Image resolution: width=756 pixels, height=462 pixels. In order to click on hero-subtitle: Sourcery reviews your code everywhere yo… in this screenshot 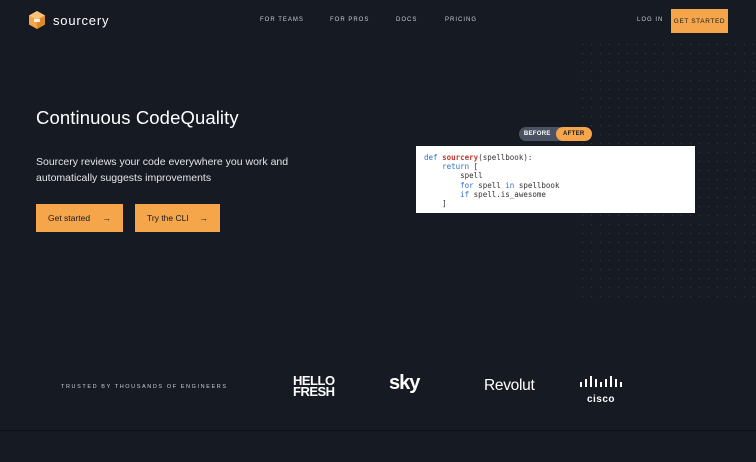, I will do `click(162, 170)`.